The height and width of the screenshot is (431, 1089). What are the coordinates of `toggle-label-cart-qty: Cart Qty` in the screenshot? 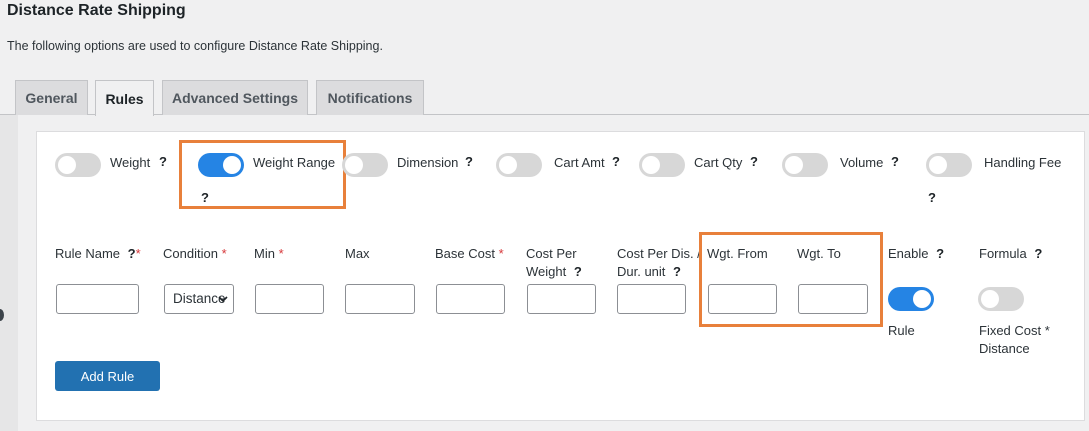 It's located at (718, 162).